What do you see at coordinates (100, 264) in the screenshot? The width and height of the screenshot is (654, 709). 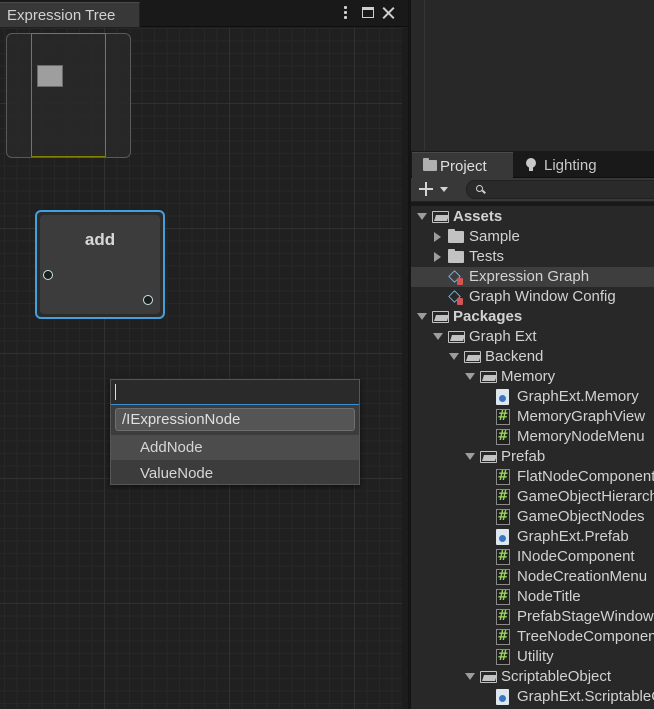 I see `graph-node: add` at bounding box center [100, 264].